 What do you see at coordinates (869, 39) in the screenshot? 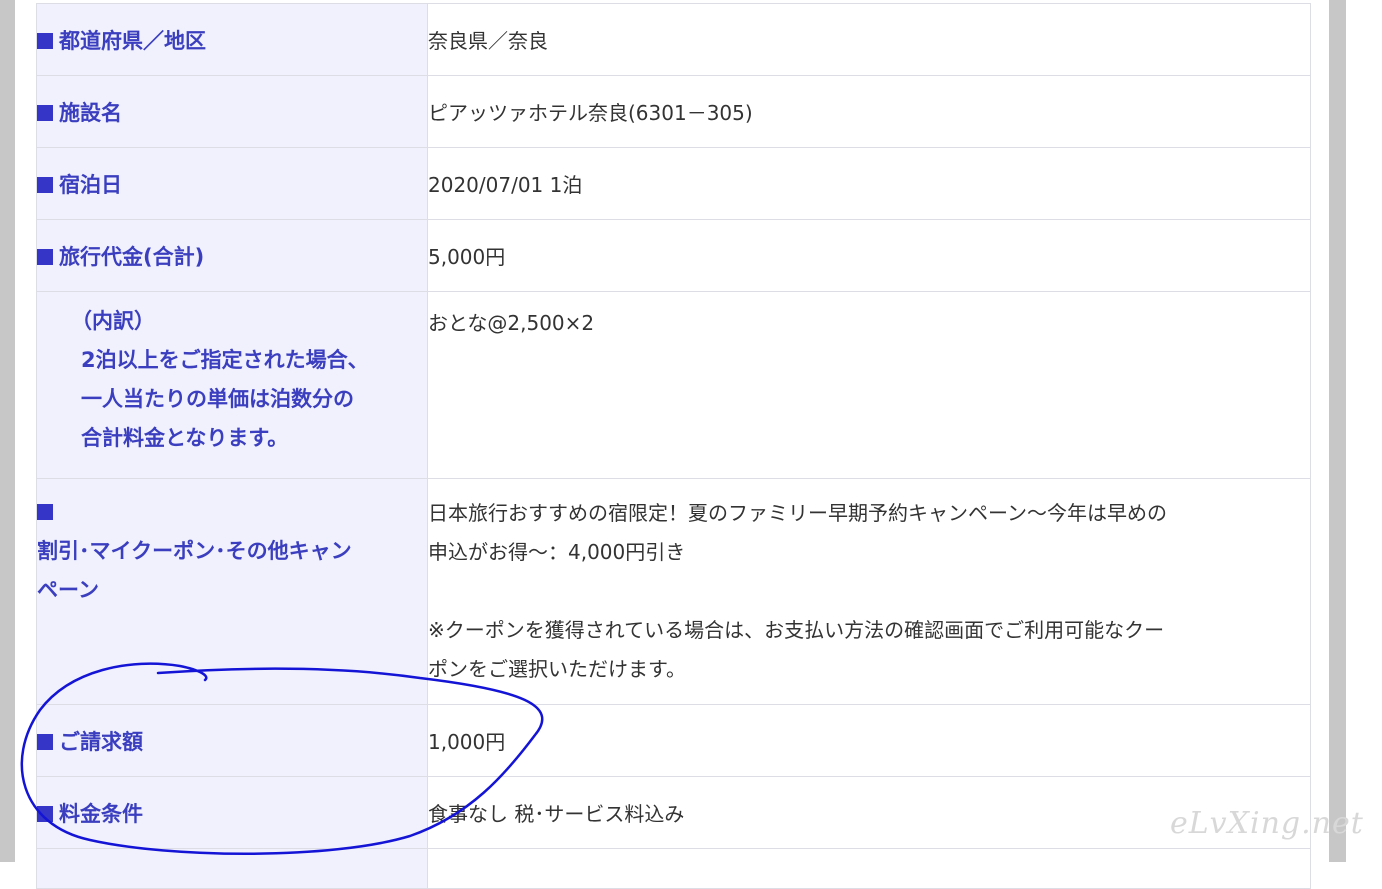
I see `row-value: 奈良県／奈良` at bounding box center [869, 39].